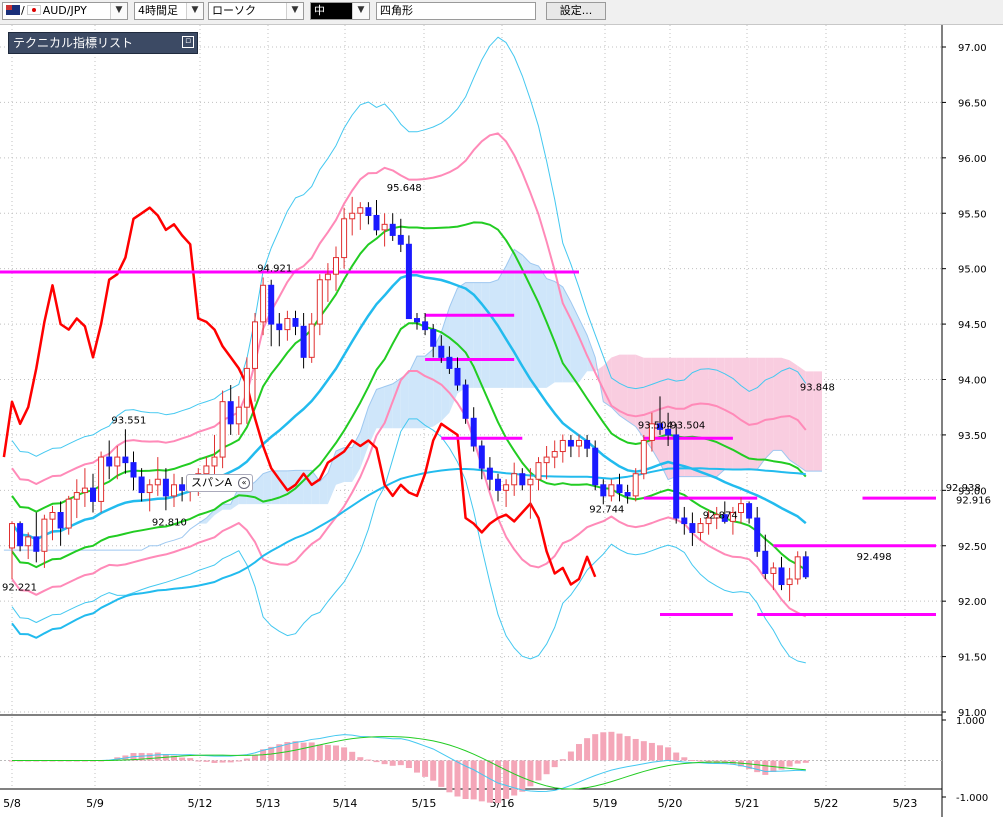 Image resolution: width=1003 pixels, height=817 pixels. Describe the element at coordinates (169, 11) in the screenshot. I see `timeframe-select: 4時間足 ▼` at that location.